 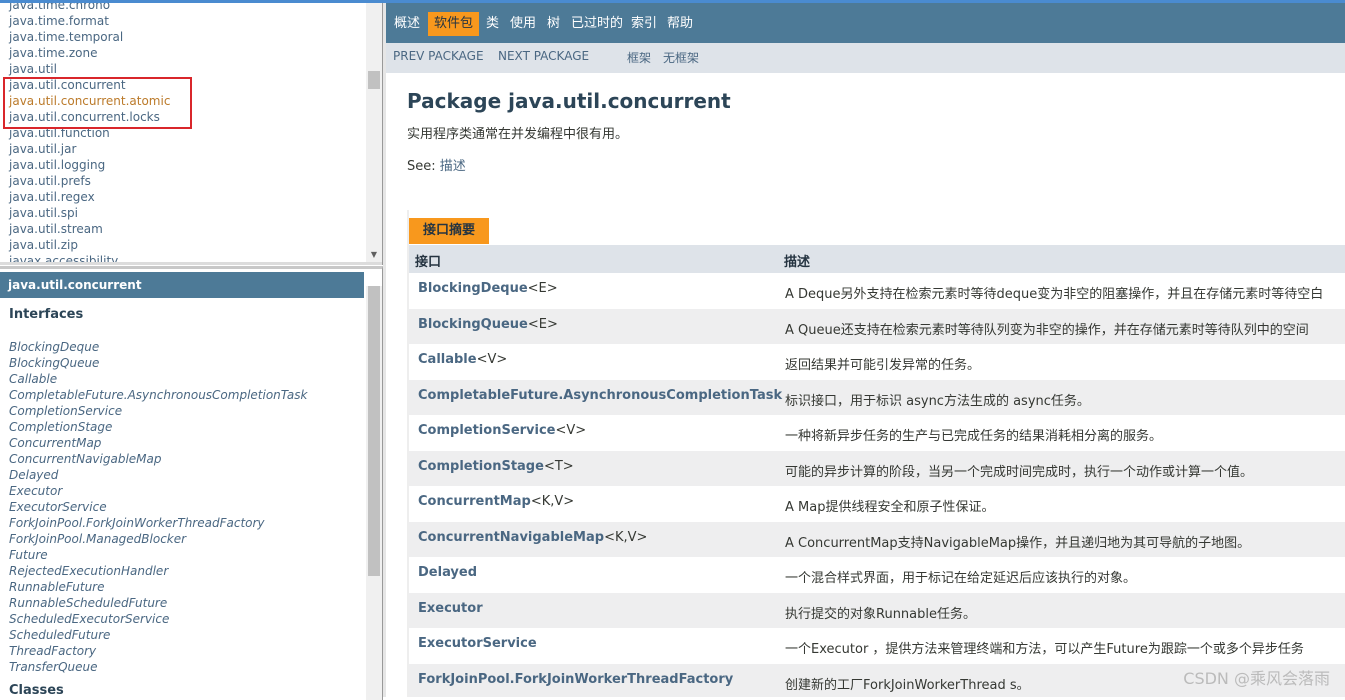 I want to click on interfaces-heading: Interfaces, so click(x=46, y=314).